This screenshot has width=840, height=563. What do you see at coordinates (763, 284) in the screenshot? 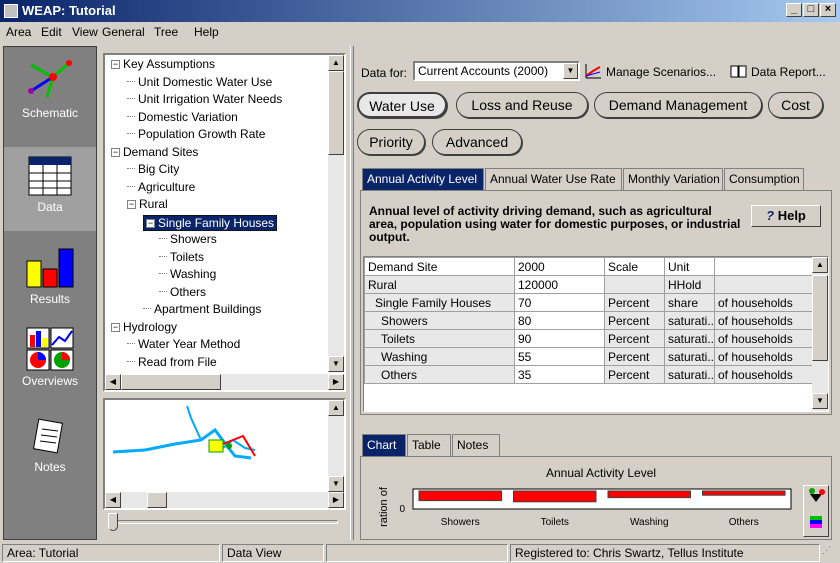
I see `table-cell` at bounding box center [763, 284].